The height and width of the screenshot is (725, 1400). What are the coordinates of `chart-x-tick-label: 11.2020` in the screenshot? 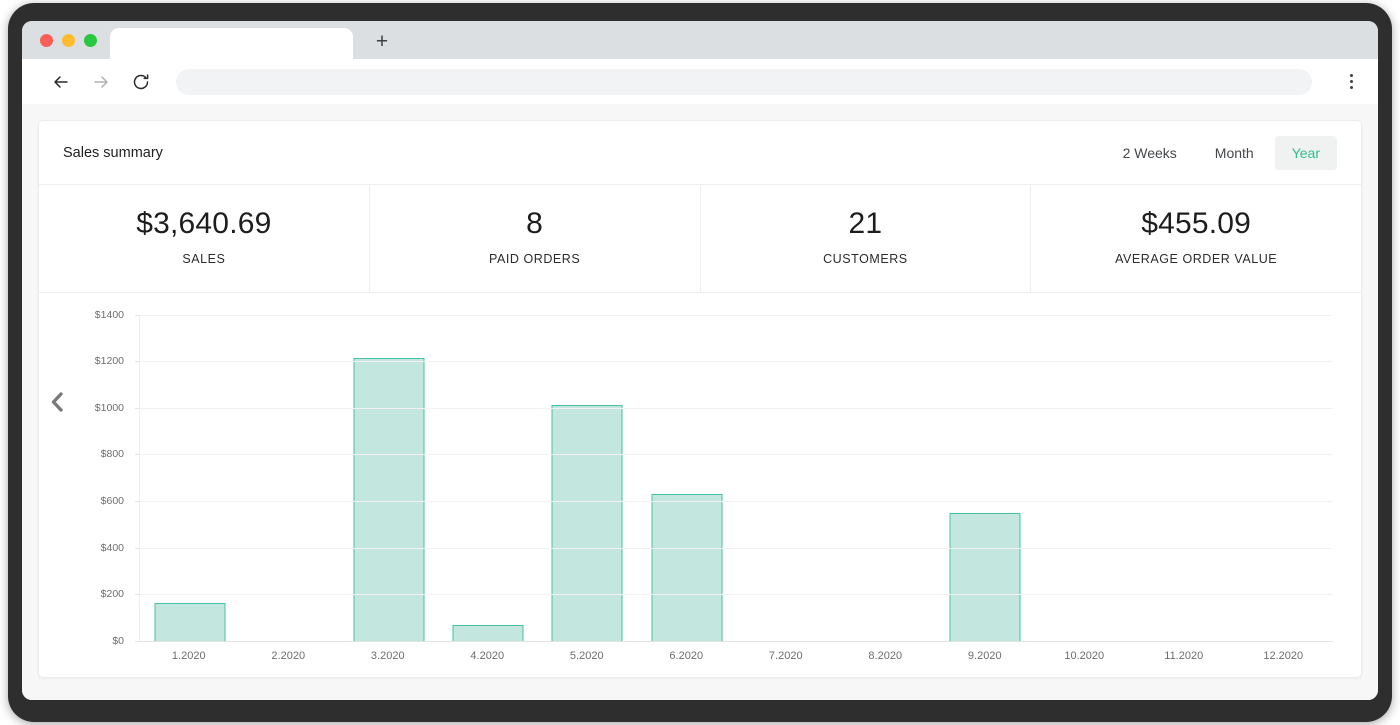 It's located at (1184, 656).